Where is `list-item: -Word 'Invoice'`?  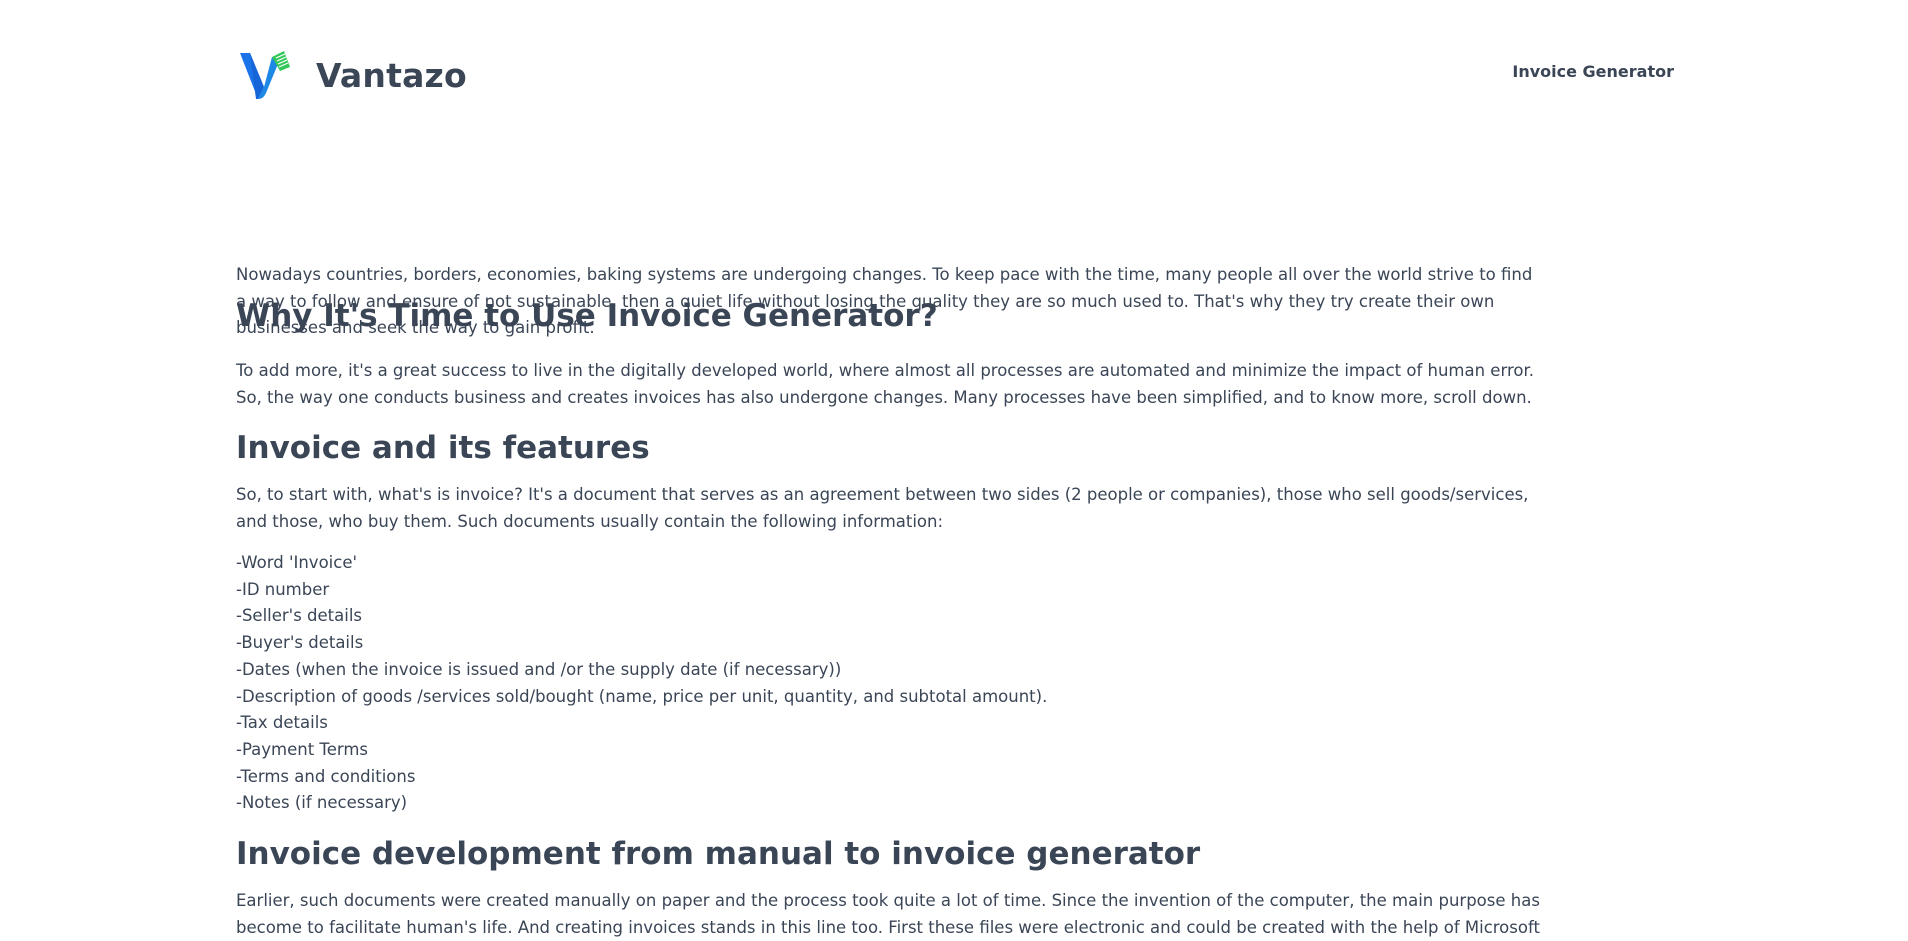 list-item: -Word 'Invoice' is located at coordinates (297, 562).